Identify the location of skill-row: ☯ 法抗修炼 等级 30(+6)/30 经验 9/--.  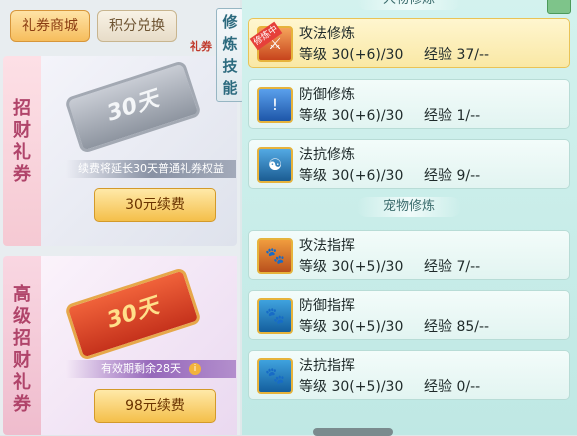
(409, 164).